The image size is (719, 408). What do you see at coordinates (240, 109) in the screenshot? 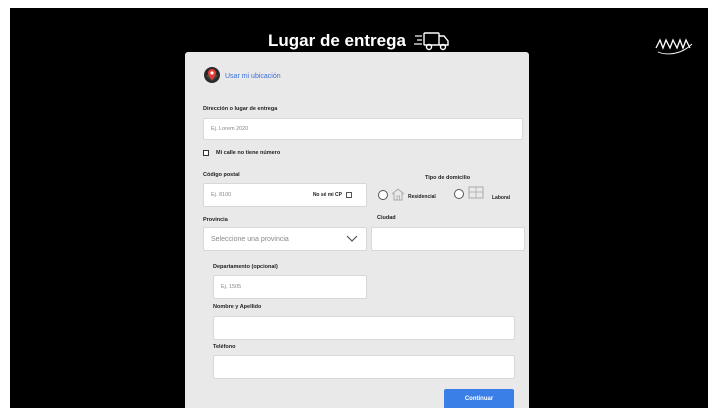
I see `address-label: Dirección o lugar de entrega` at bounding box center [240, 109].